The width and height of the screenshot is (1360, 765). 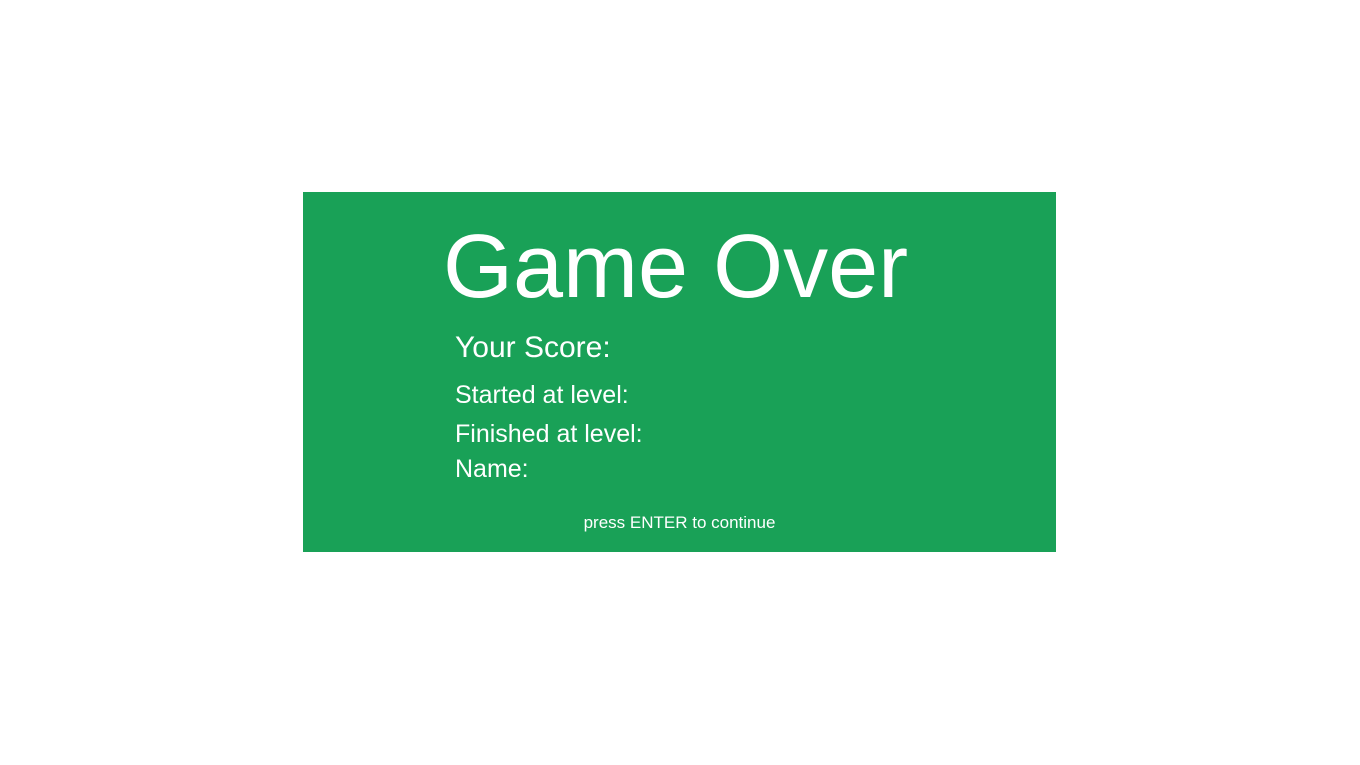 What do you see at coordinates (679, 522) in the screenshot?
I see `continue-hint: press ENTER to continue` at bounding box center [679, 522].